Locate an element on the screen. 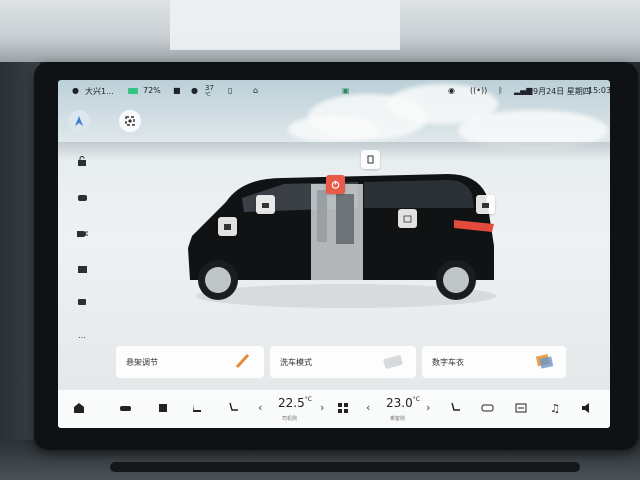  signal-icon: ▂▄▆ is located at coordinates (523, 90).